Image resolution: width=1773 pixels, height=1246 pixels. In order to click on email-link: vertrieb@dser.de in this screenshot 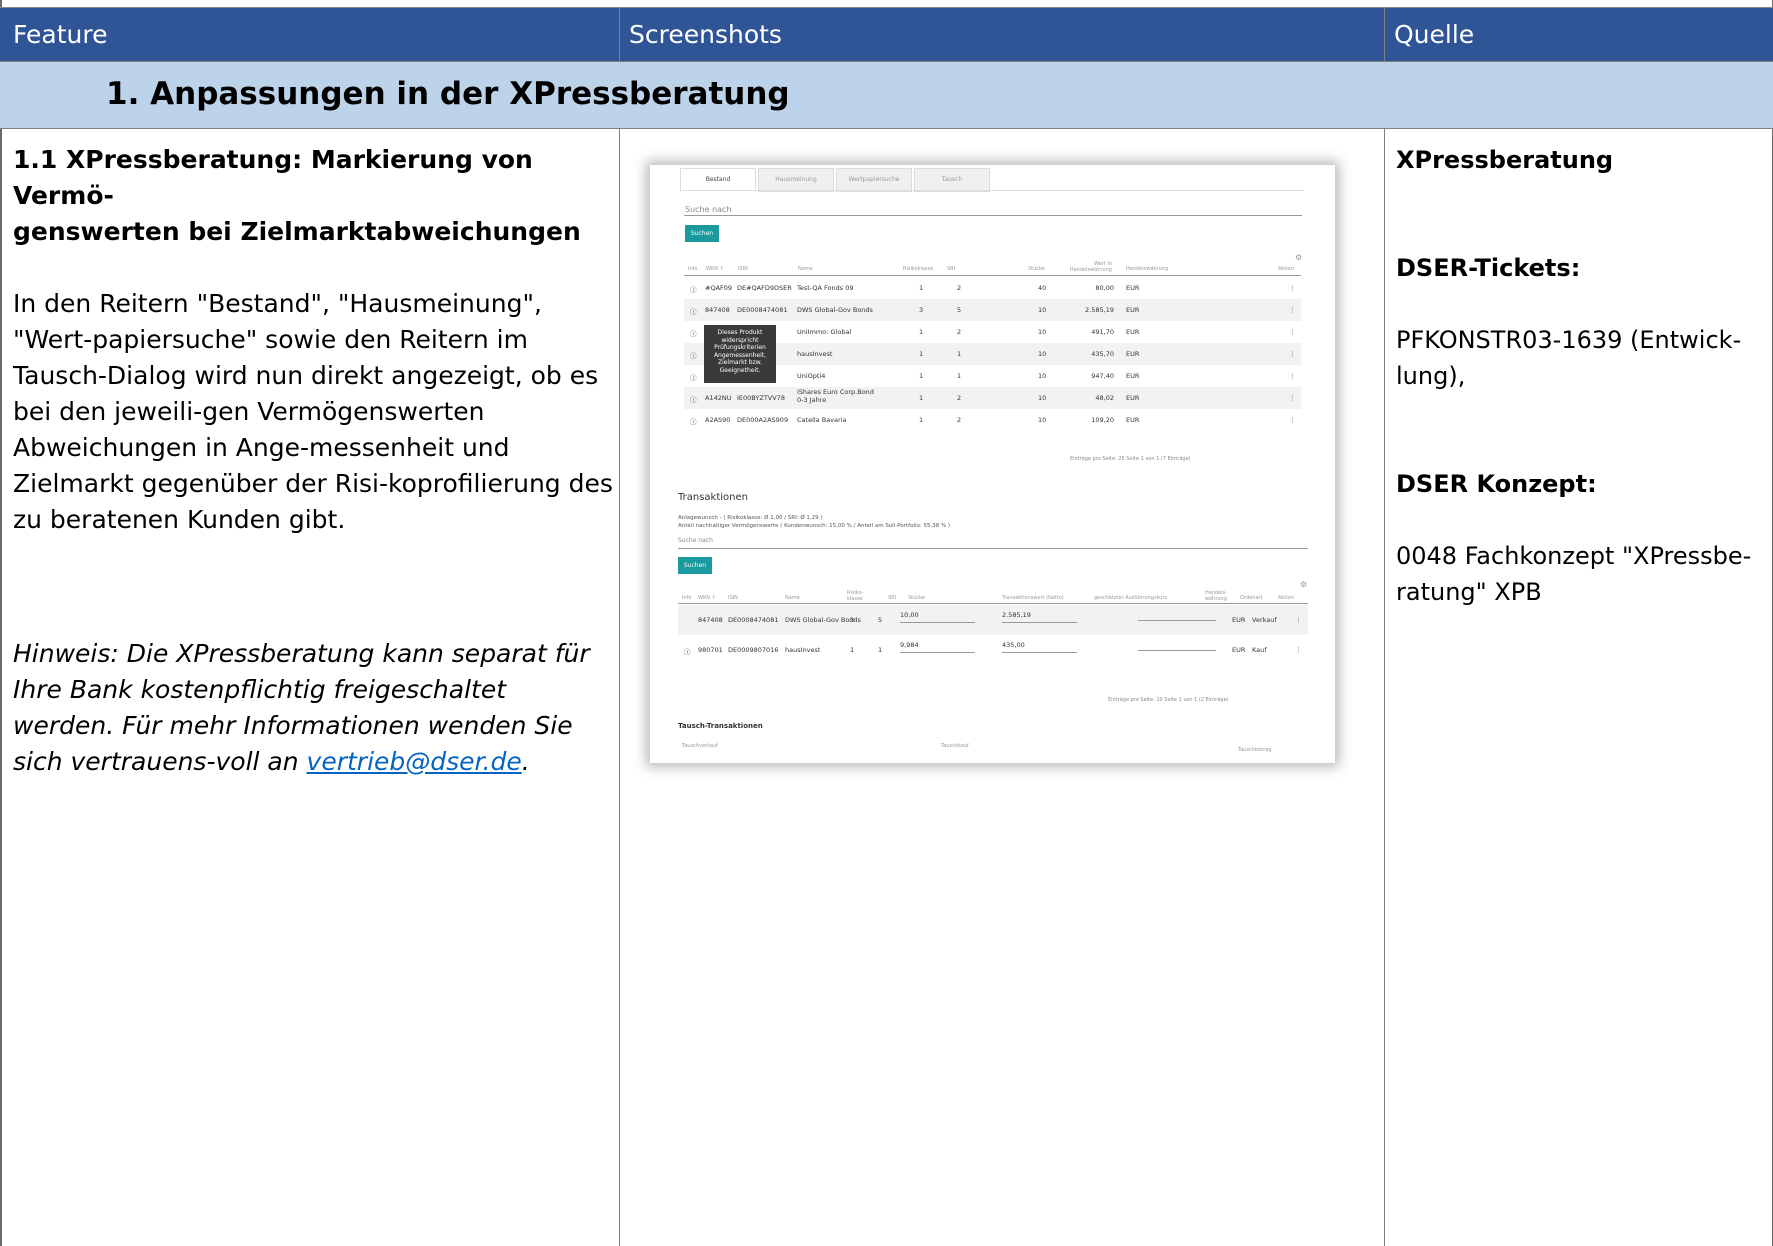, I will do `click(414, 761)`.